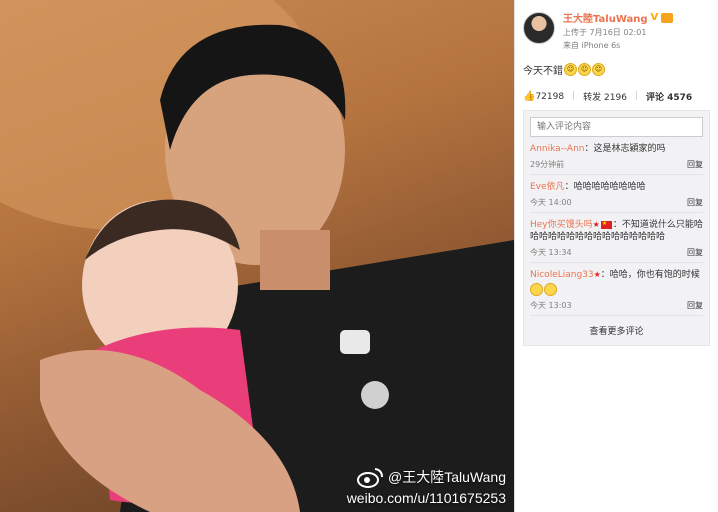 This screenshot has height=512, width=718. Describe the element at coordinates (616, 127) in the screenshot. I see `comment-input` at that location.